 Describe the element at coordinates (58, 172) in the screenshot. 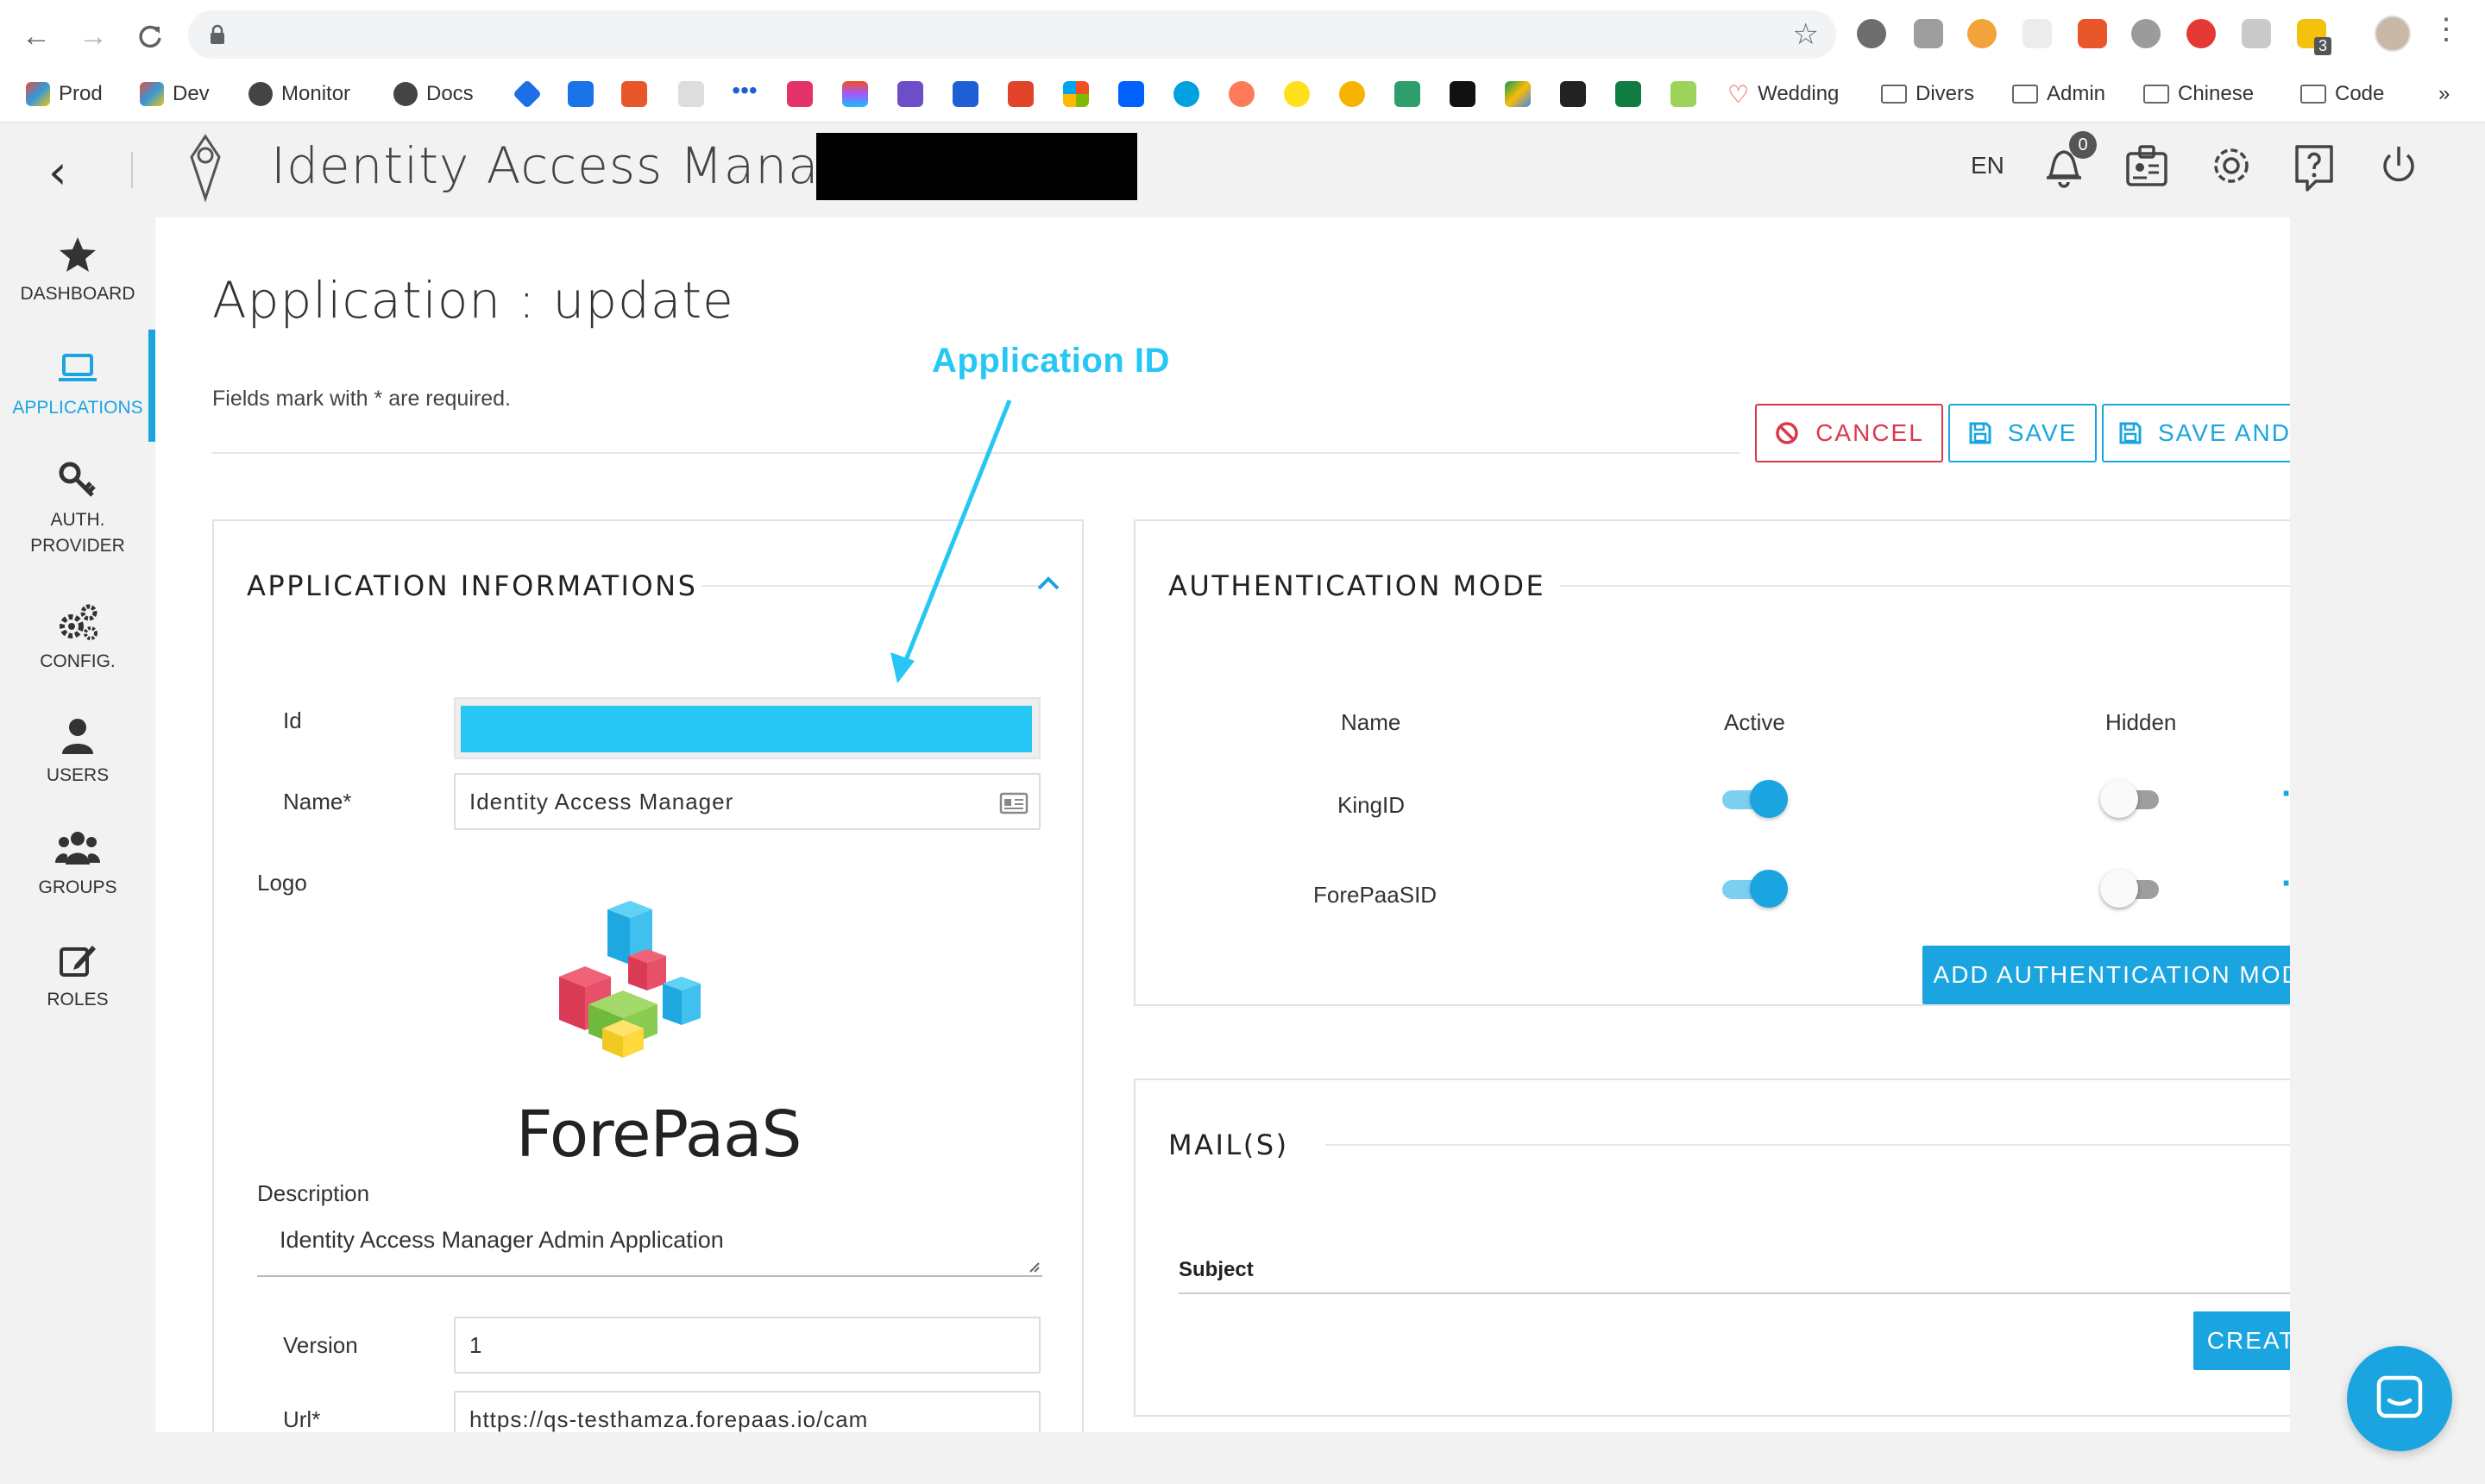

I see `back-chevron-icon: ‹` at that location.